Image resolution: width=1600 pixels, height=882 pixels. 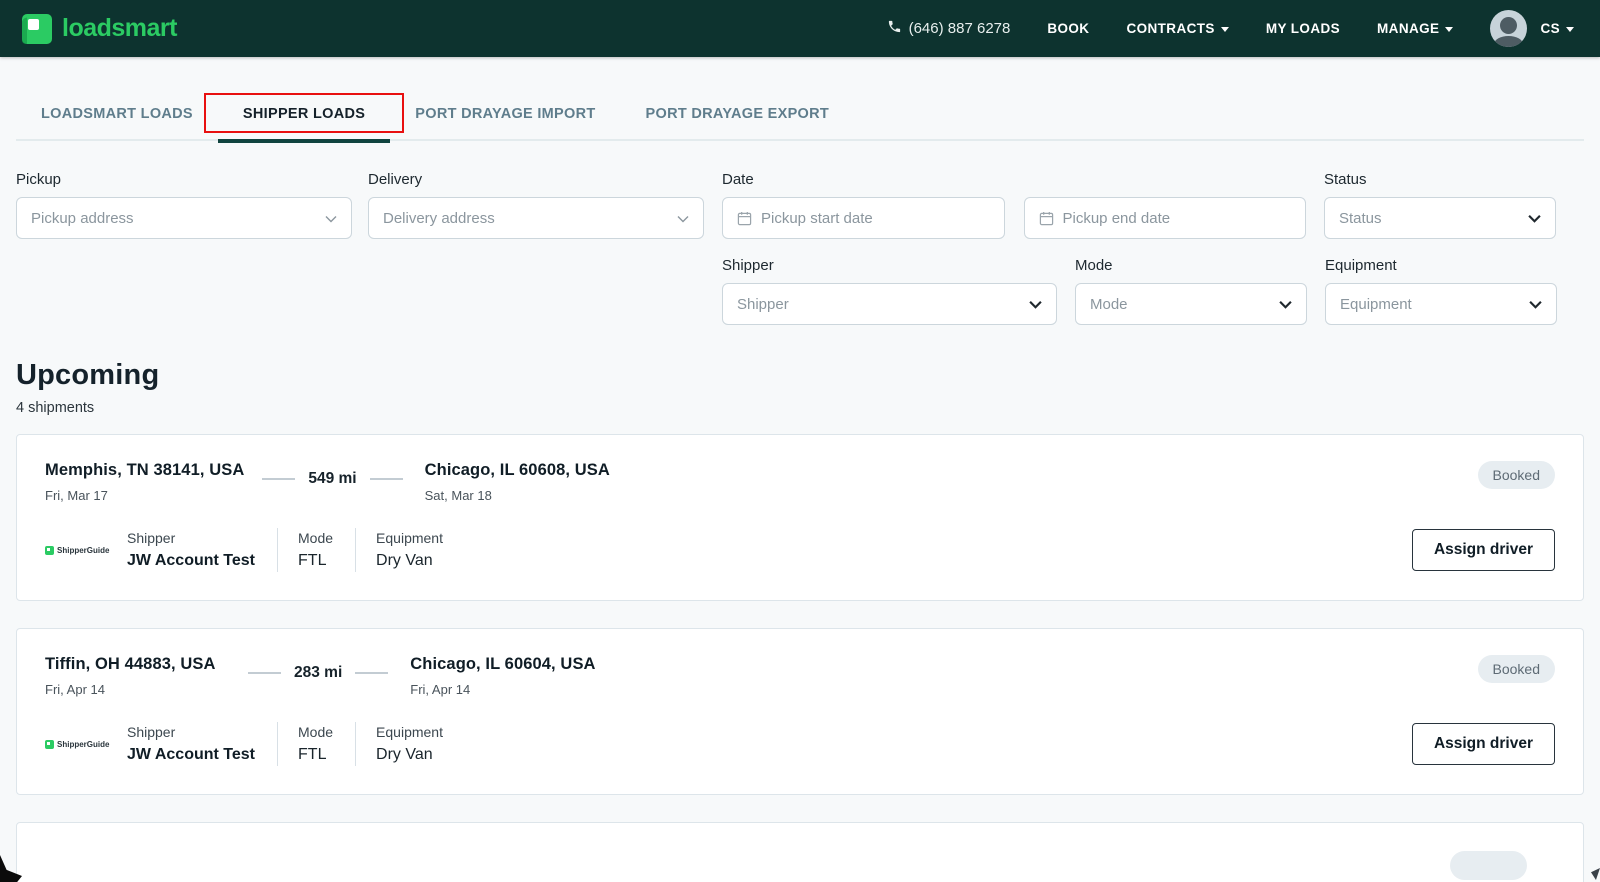 I want to click on shipper-placeholder: Shipper, so click(x=763, y=304).